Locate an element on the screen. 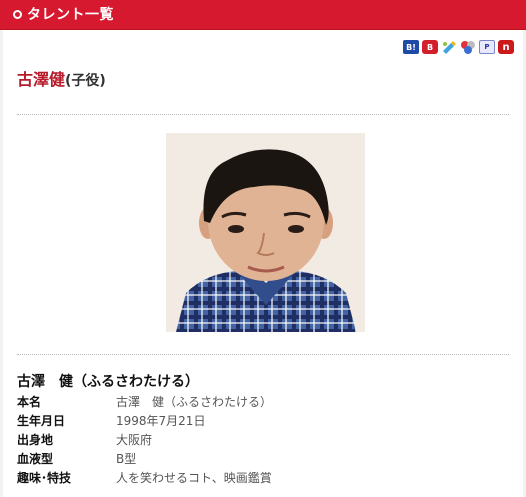 Image resolution: width=526 pixels, height=497 pixels. profile-label: 趣味･特技 is located at coordinates (44, 478).